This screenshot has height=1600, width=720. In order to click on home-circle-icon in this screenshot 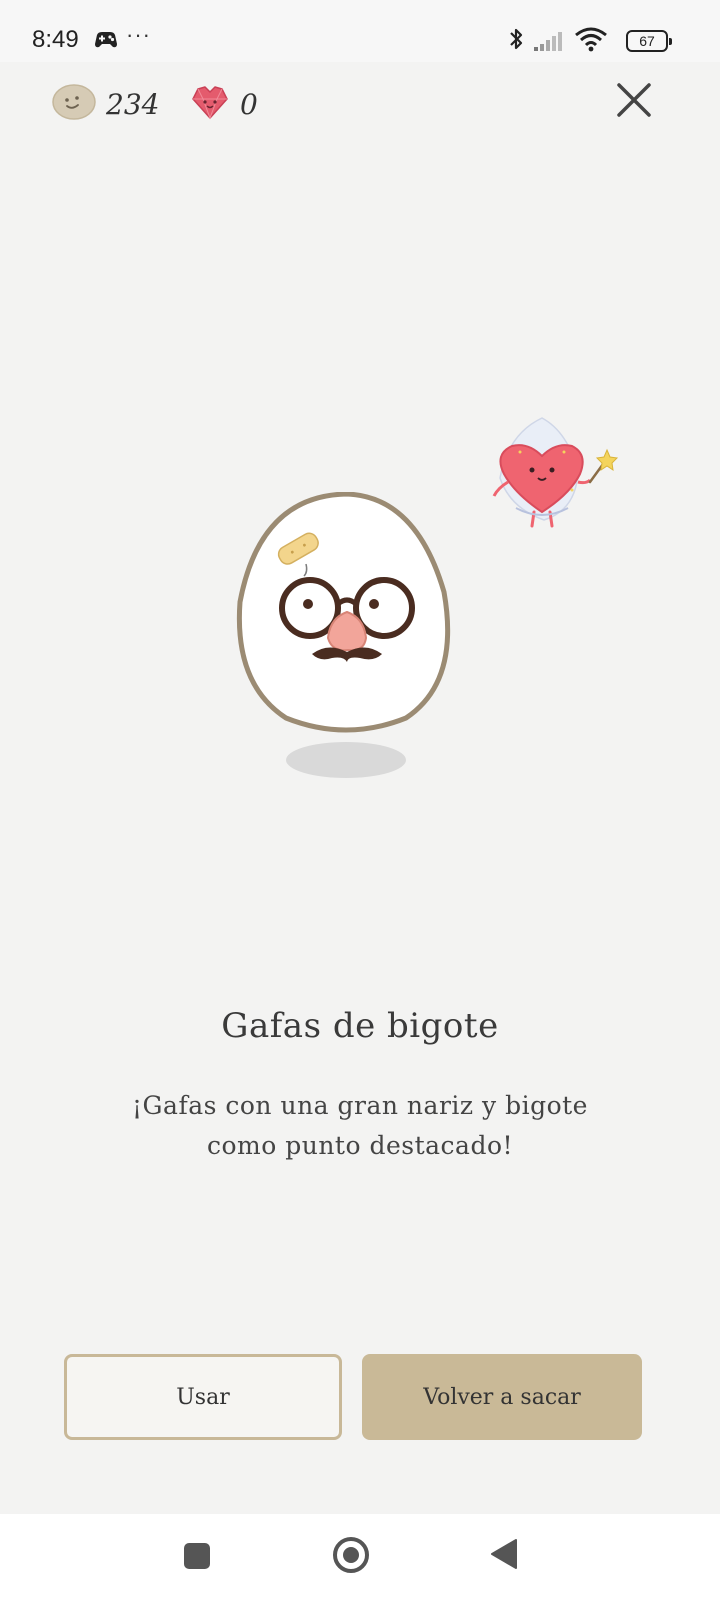, I will do `click(351, 1555)`.